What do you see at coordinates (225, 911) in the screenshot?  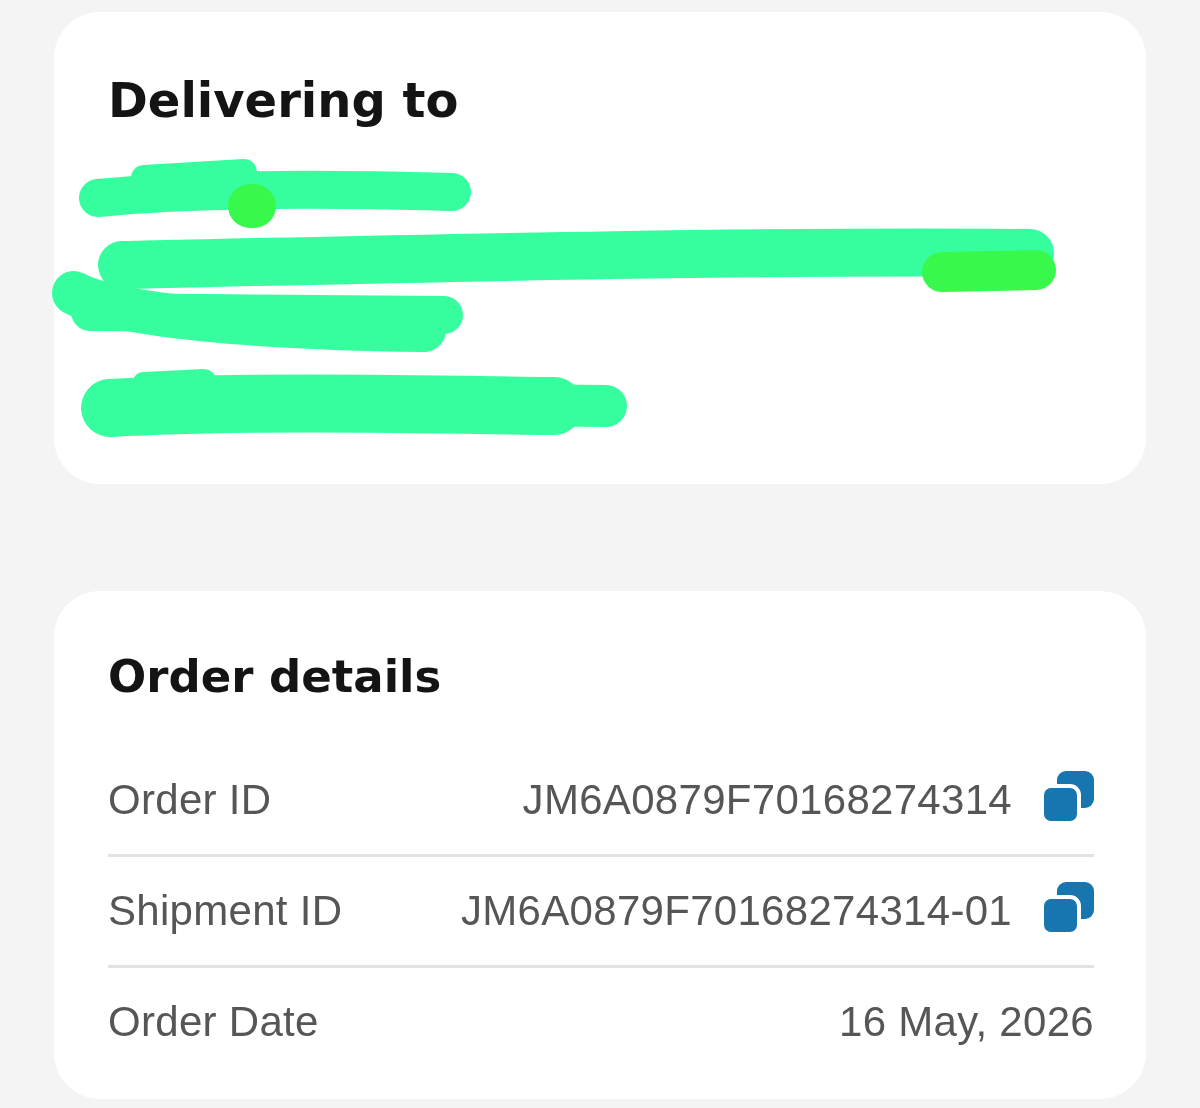 I see `field-label: Shipment ID` at bounding box center [225, 911].